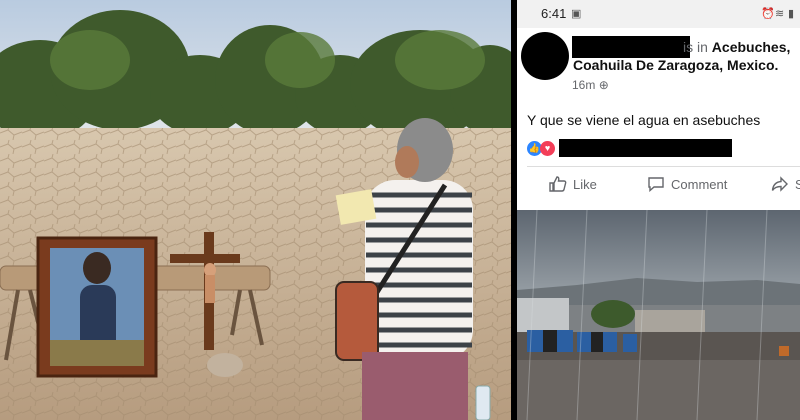 The height and width of the screenshot is (420, 800). Describe the element at coordinates (768, 14) in the screenshot. I see `alarm-icon: ⏰` at that location.